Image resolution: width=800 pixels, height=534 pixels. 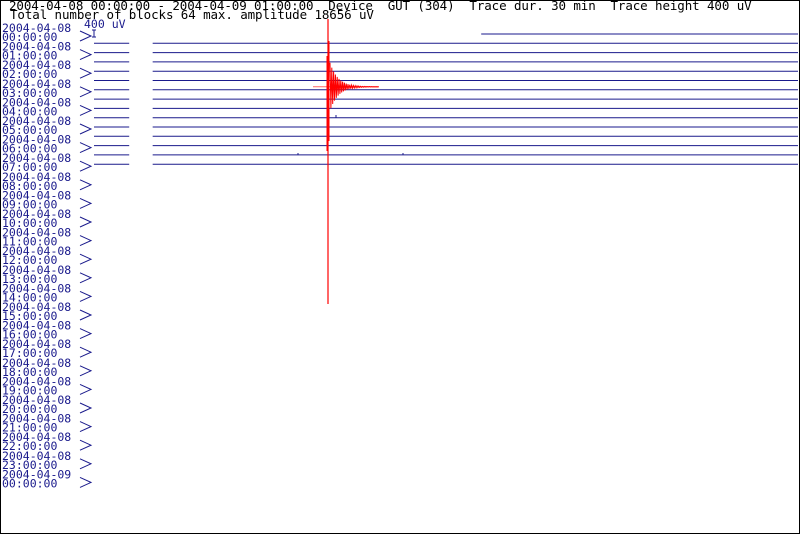 I want to click on event-coda, so click(x=354, y=85).